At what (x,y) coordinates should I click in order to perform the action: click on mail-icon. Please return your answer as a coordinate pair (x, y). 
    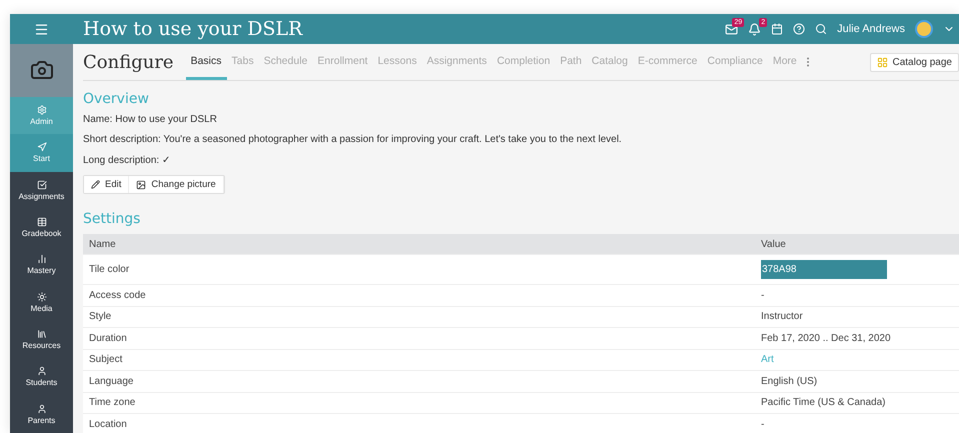
    Looking at the image, I should click on (731, 29).